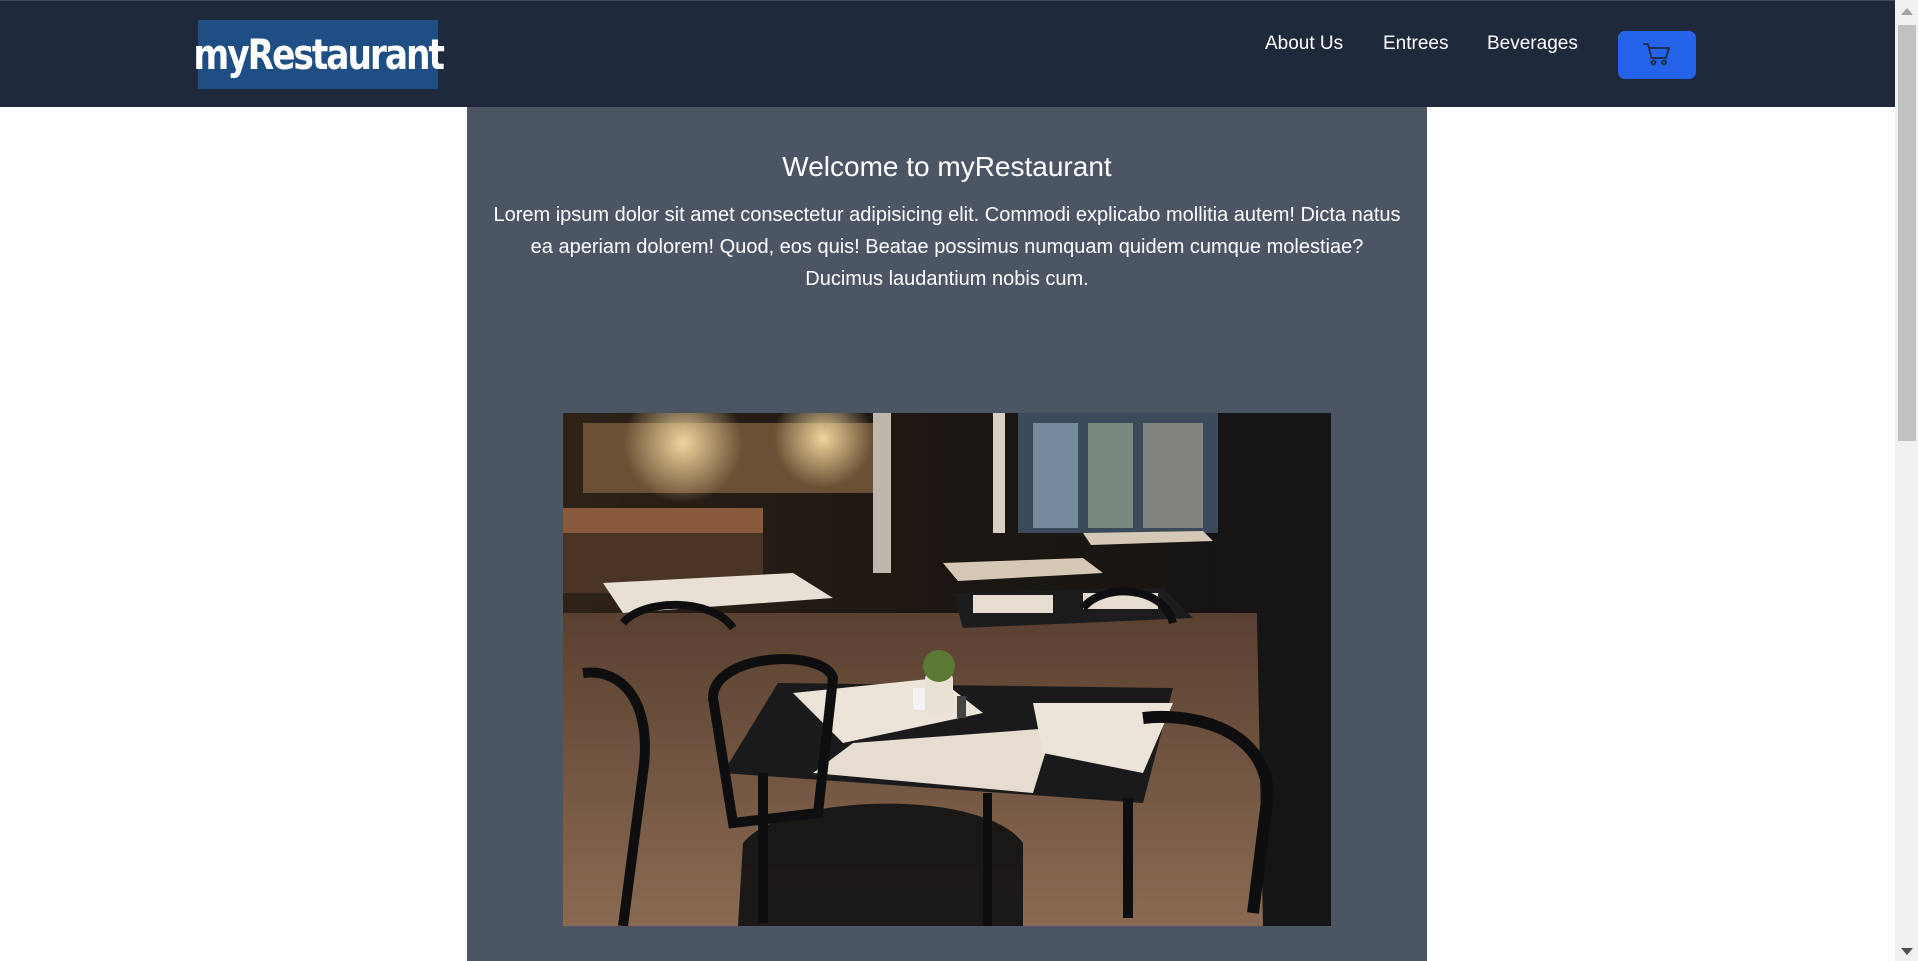 This screenshot has height=961, width=1918. I want to click on page-title: Welcome to myRestaurant, so click(947, 166).